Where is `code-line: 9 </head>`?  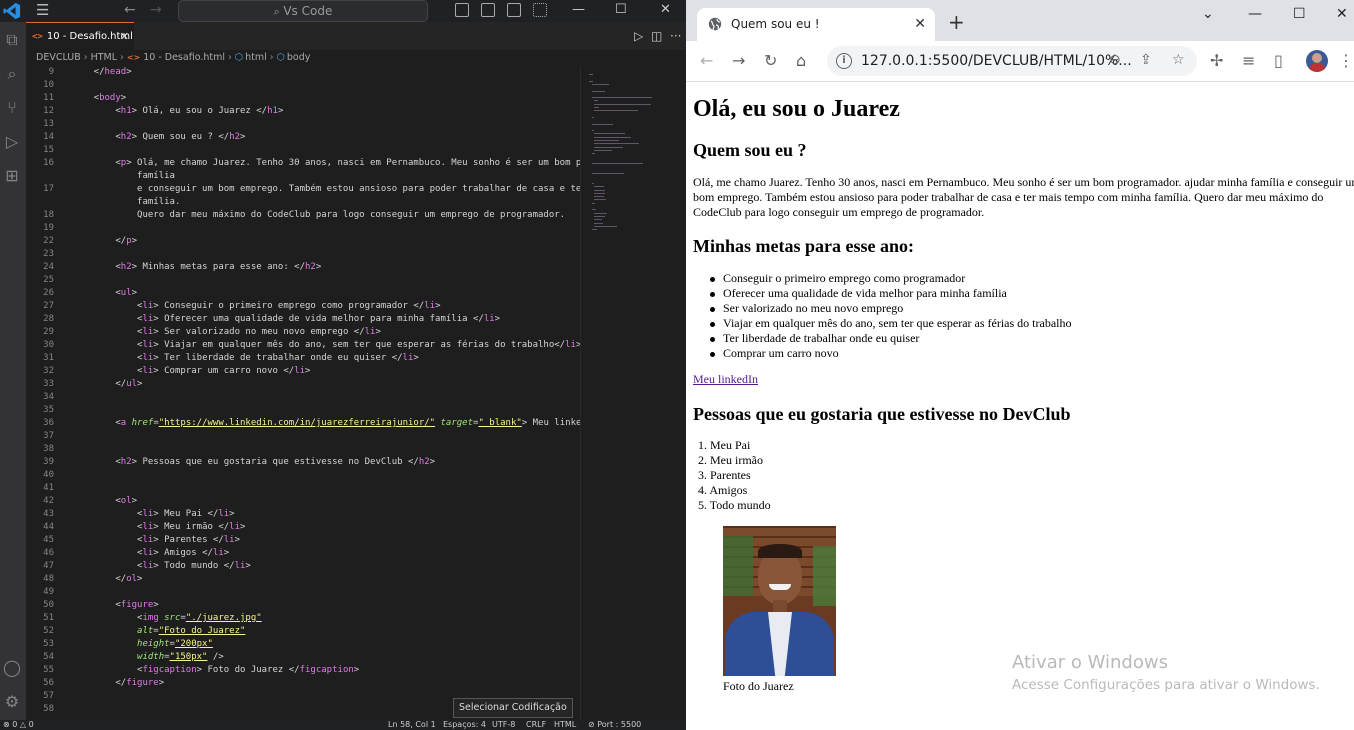
code-line: 9 </head> is located at coordinates (303, 72).